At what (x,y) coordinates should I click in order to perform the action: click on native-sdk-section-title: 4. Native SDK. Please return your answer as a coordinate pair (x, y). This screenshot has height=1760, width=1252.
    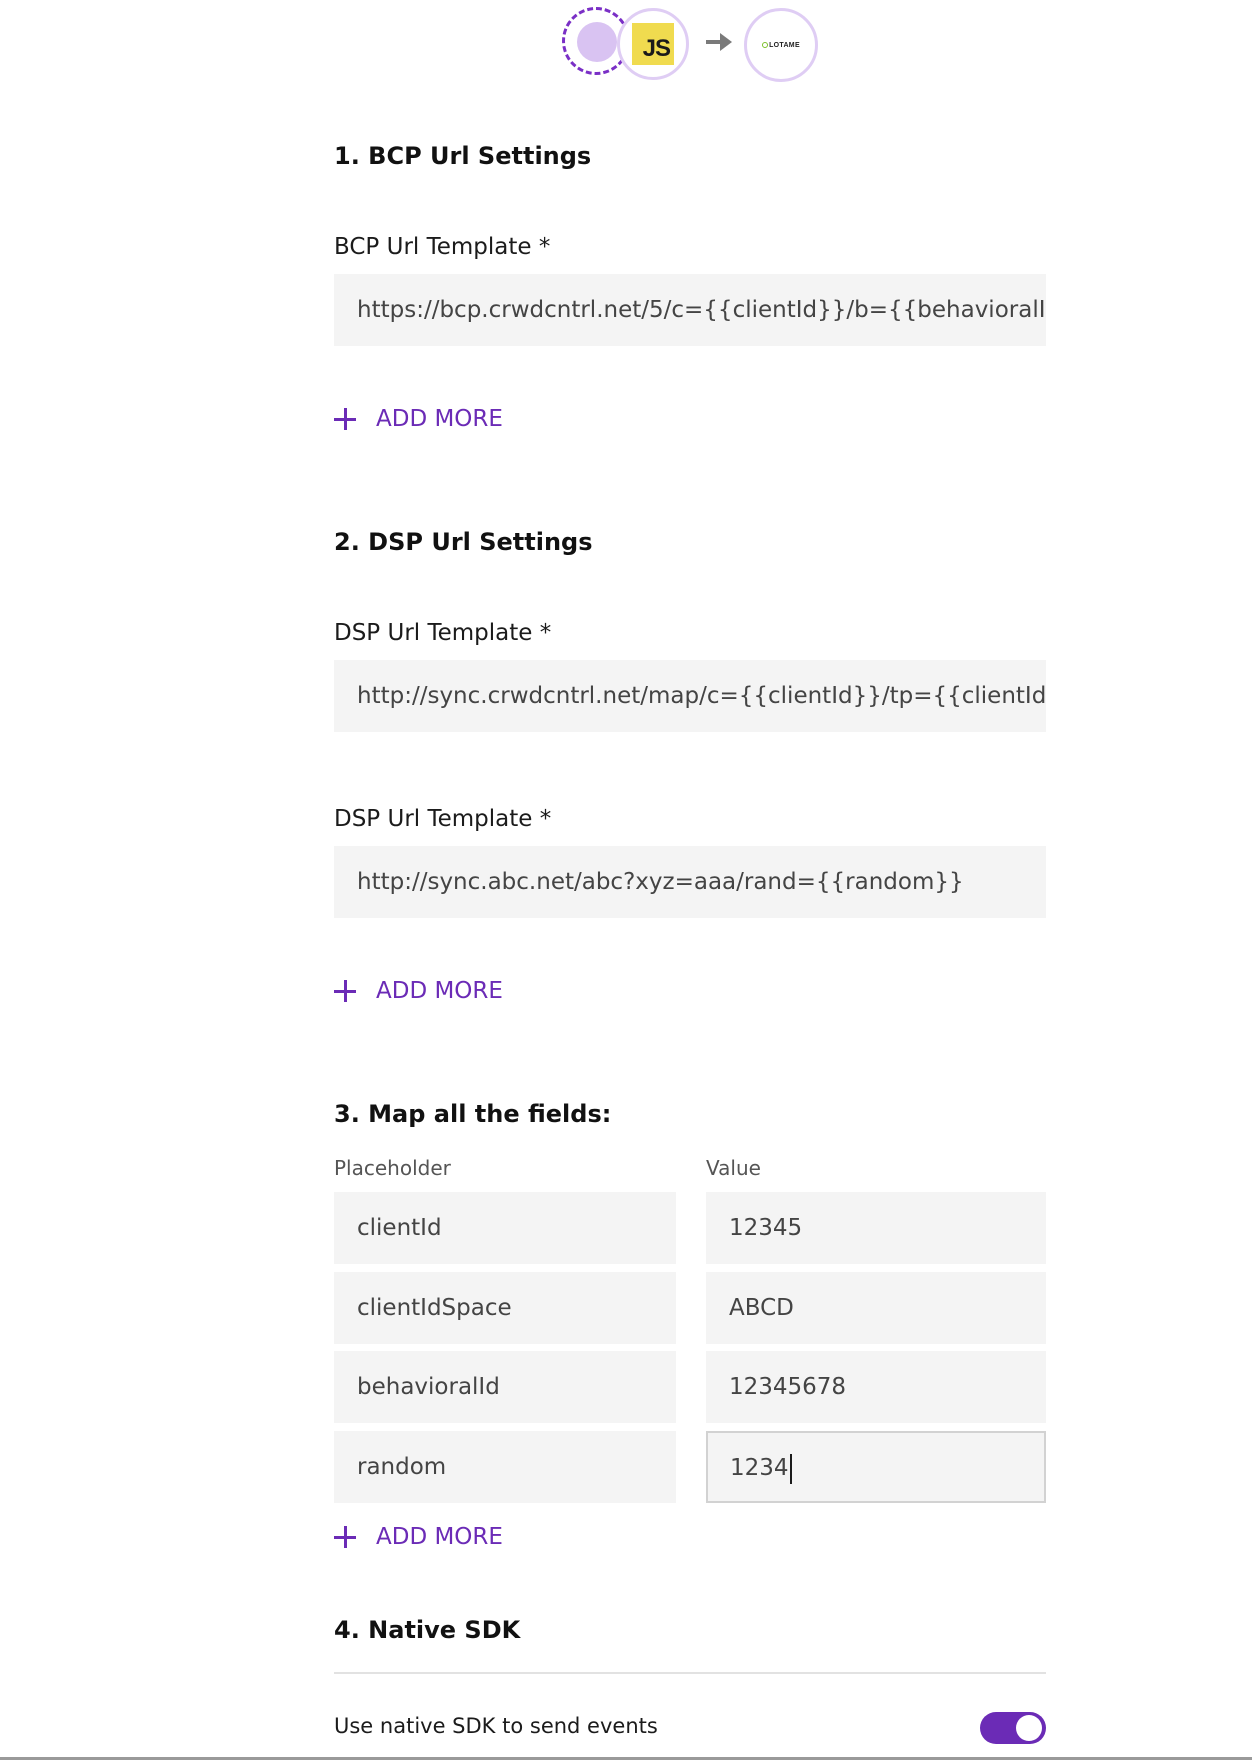
    Looking at the image, I should click on (427, 1630).